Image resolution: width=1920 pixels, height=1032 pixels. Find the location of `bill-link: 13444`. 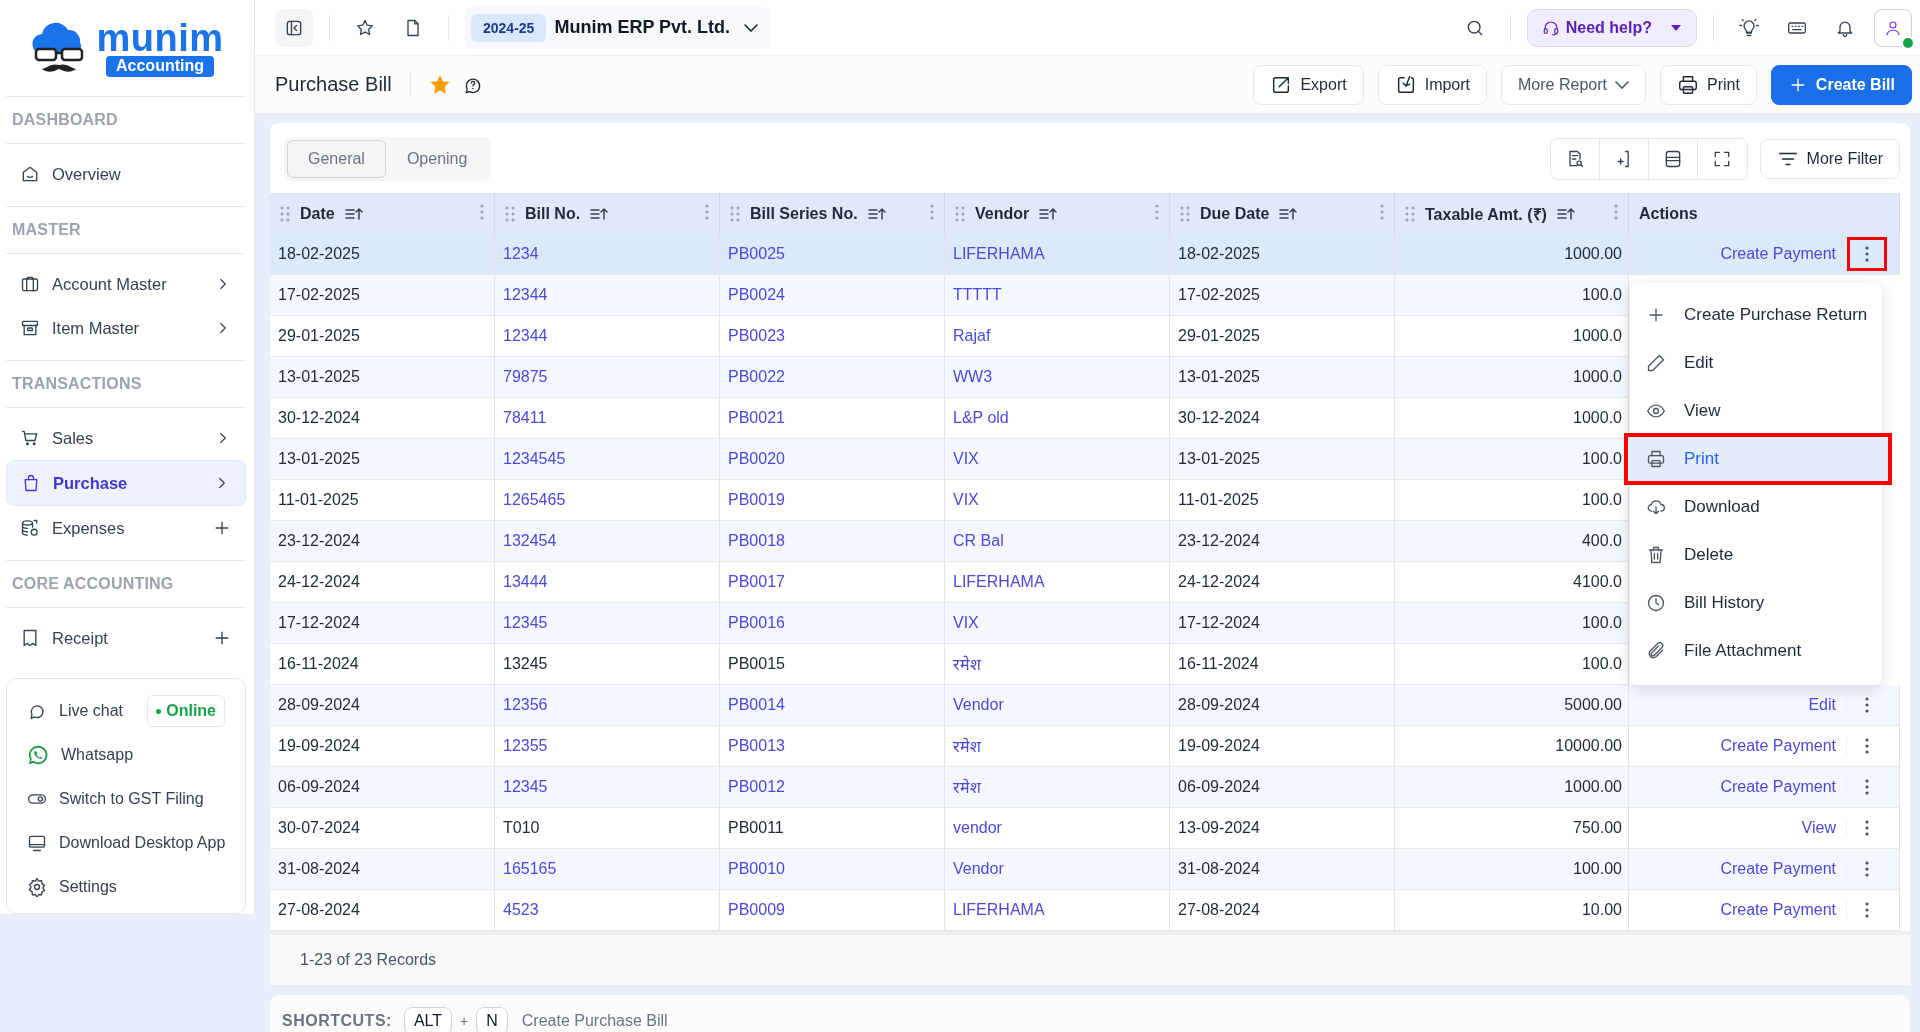

bill-link: 13444 is located at coordinates (607, 582).